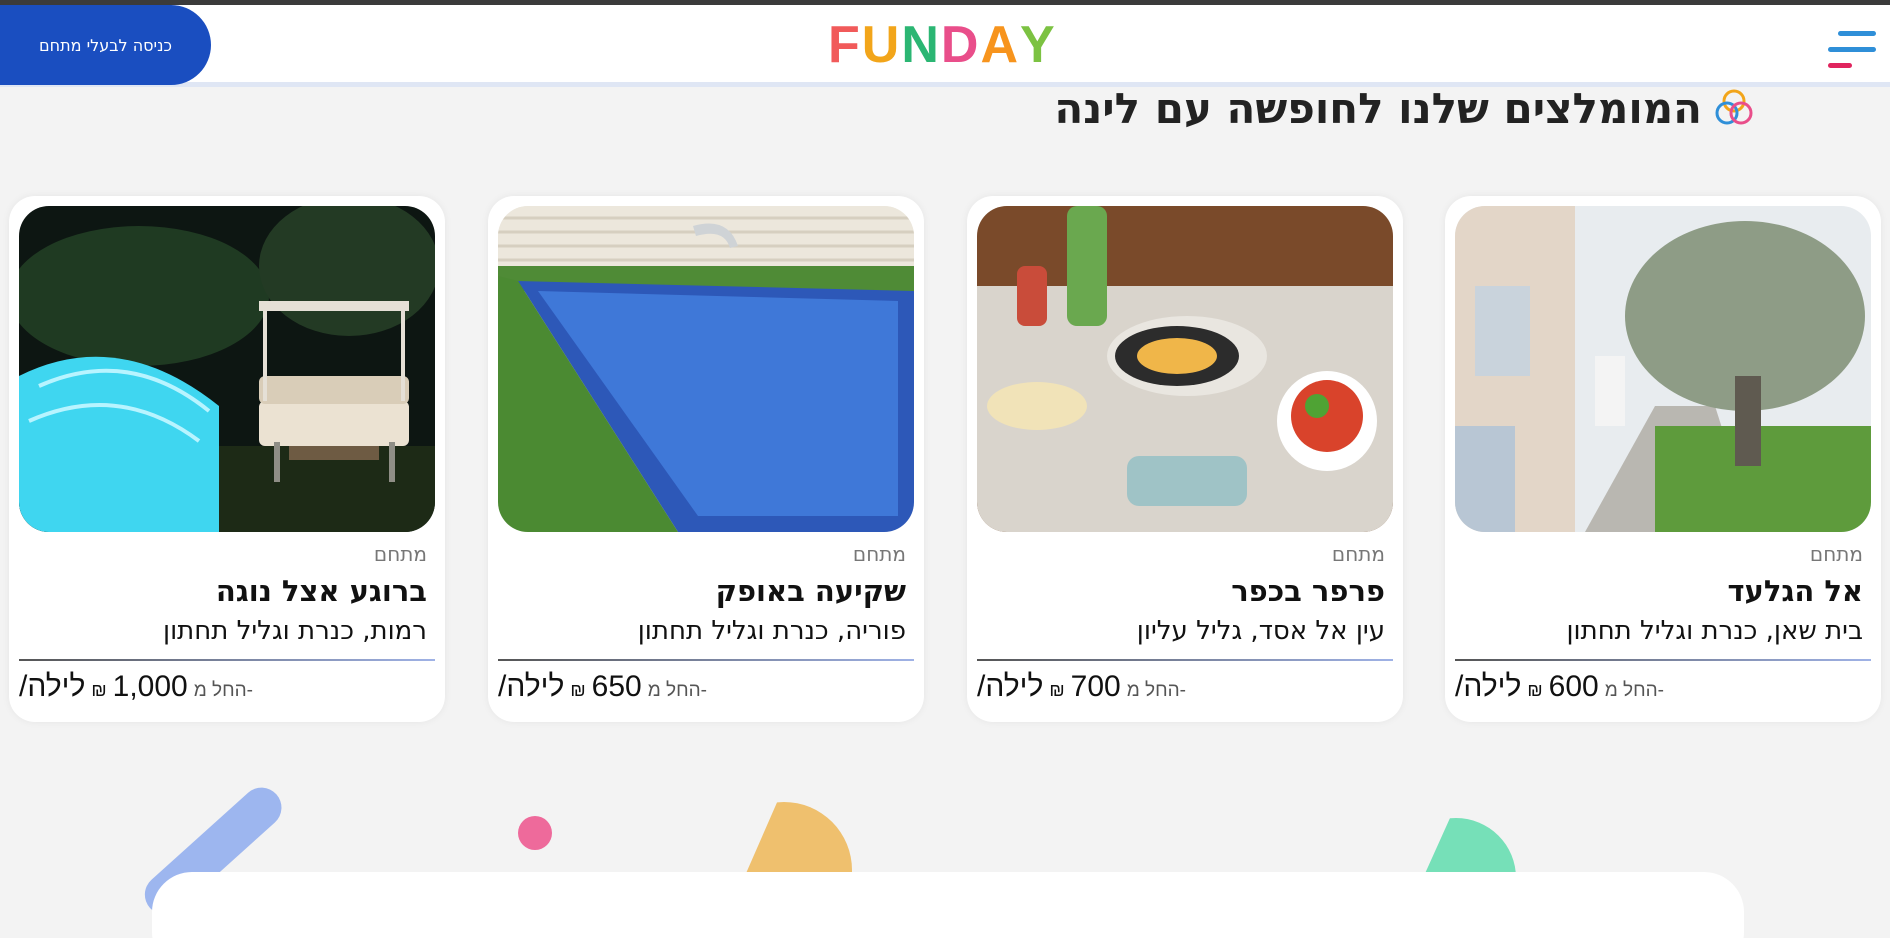 This screenshot has width=1890, height=938. Describe the element at coordinates (1038, 45) in the screenshot. I see `logo-letter: Y` at that location.